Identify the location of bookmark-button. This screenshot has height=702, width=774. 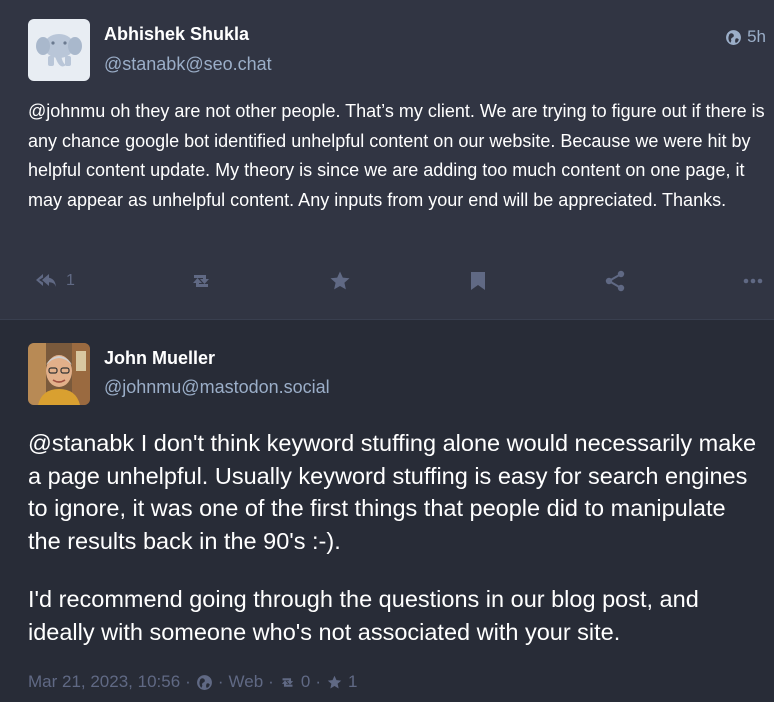
(478, 281).